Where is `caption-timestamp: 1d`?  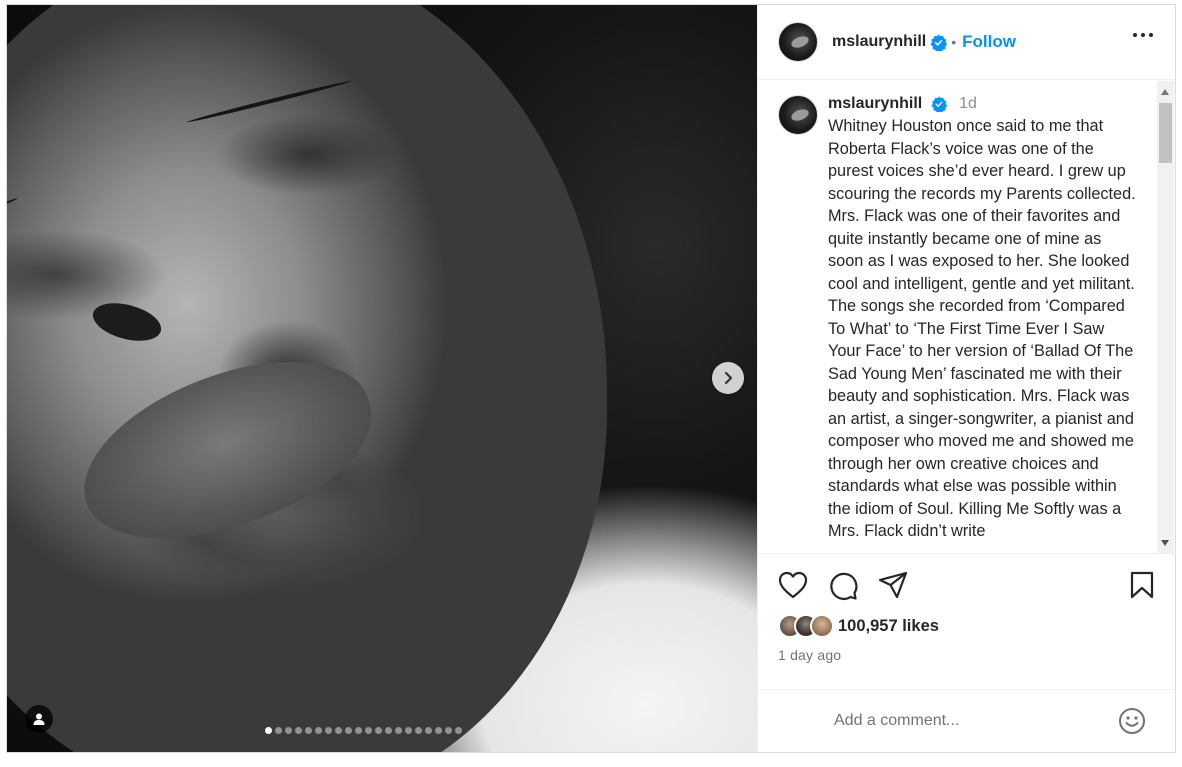 caption-timestamp: 1d is located at coordinates (968, 103).